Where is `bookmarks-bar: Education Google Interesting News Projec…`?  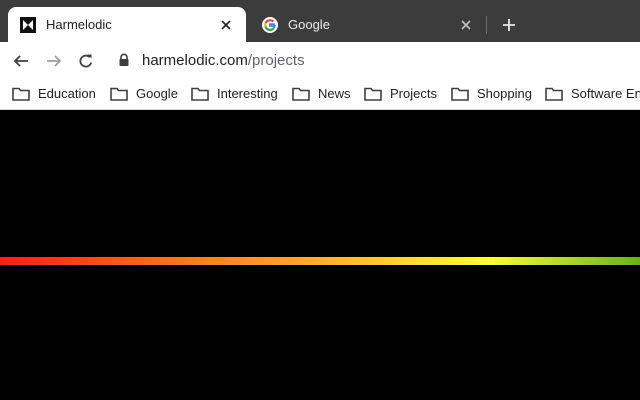
bookmarks-bar: Education Google Interesting News Projec… is located at coordinates (320, 94).